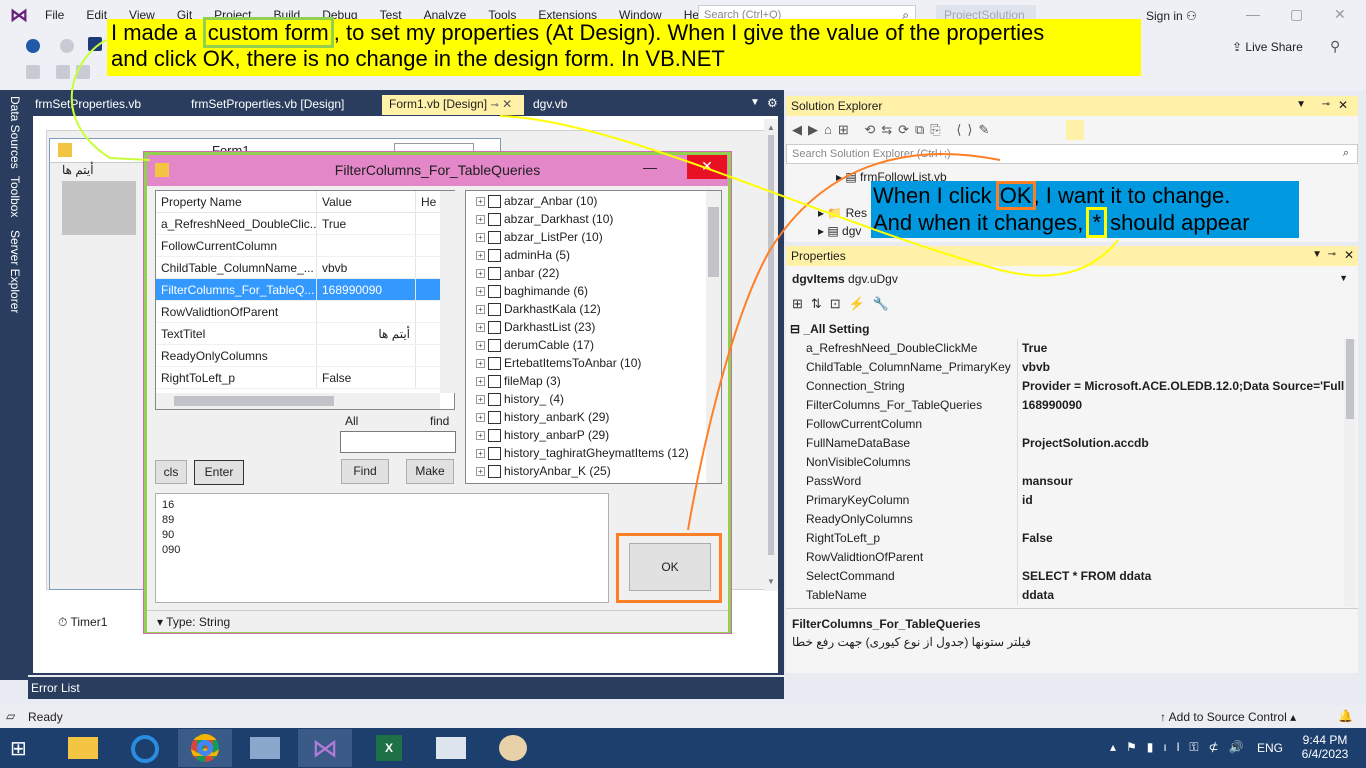 The width and height of the screenshot is (1366, 768). Describe the element at coordinates (382, 548) in the screenshot. I see `values-textarea: 16 89 90 090` at that location.